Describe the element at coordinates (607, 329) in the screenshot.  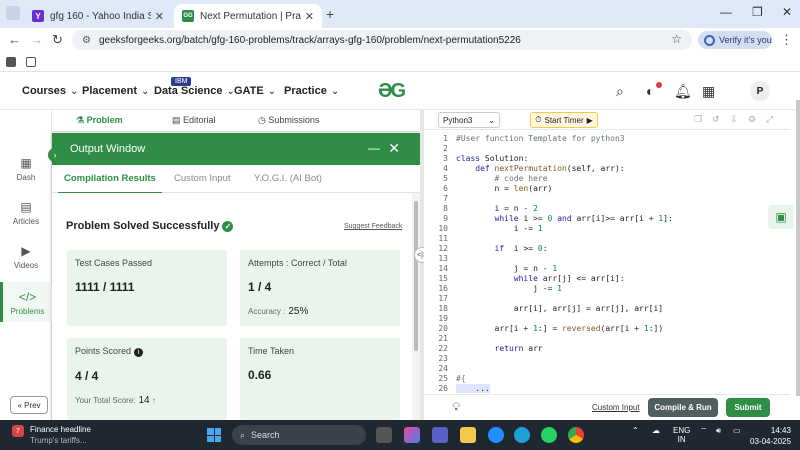
I see `code-line: 20 arr[i + 1:] = reversed(arr[i + 1:])` at that location.